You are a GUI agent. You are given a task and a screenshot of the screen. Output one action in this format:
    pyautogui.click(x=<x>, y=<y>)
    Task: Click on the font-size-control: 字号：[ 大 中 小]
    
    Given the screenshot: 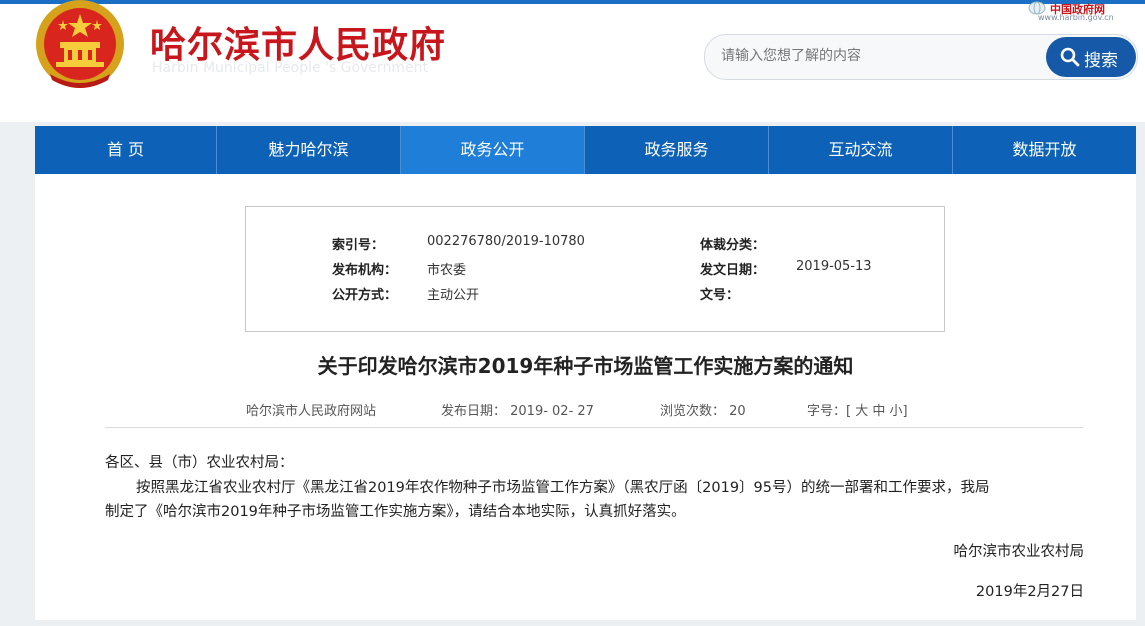 What is the action you would take?
    pyautogui.click(x=857, y=409)
    